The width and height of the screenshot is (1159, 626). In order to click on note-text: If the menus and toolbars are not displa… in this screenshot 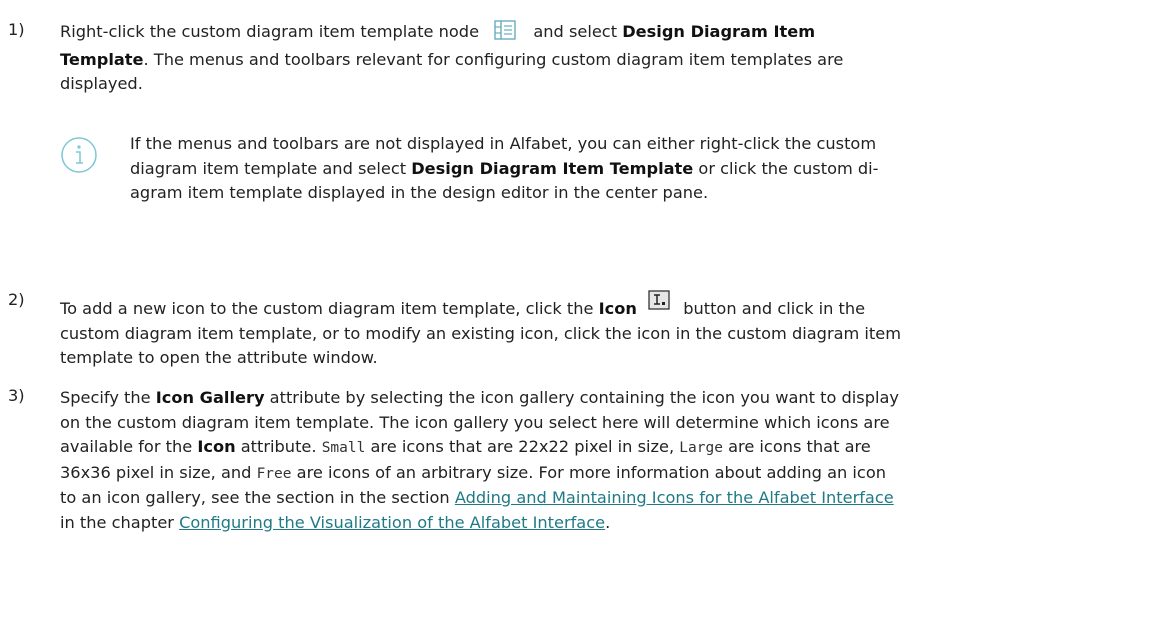, I will do `click(635, 169)`.